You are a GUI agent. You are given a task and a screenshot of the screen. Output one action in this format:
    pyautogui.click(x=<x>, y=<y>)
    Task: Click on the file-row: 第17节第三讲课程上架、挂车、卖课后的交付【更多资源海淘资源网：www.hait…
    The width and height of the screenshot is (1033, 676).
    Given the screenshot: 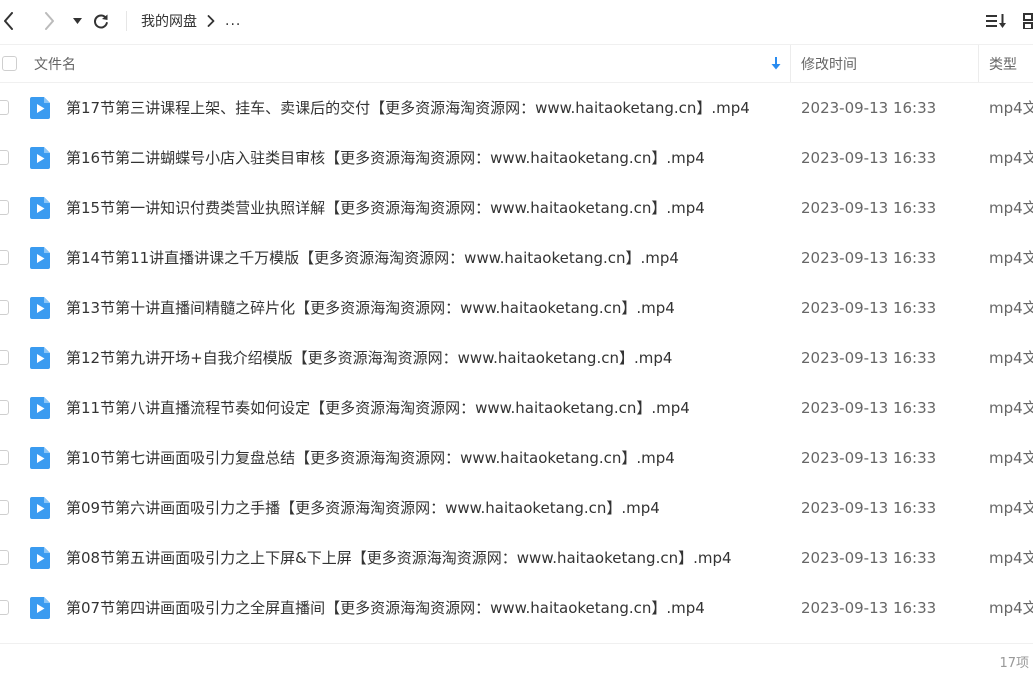 What is the action you would take?
    pyautogui.click(x=516, y=108)
    